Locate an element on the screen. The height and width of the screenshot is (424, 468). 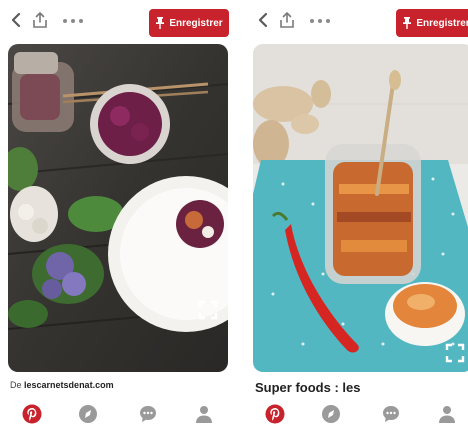
pin-source: De lescarnetsdenat.com is located at coordinates (62, 385).